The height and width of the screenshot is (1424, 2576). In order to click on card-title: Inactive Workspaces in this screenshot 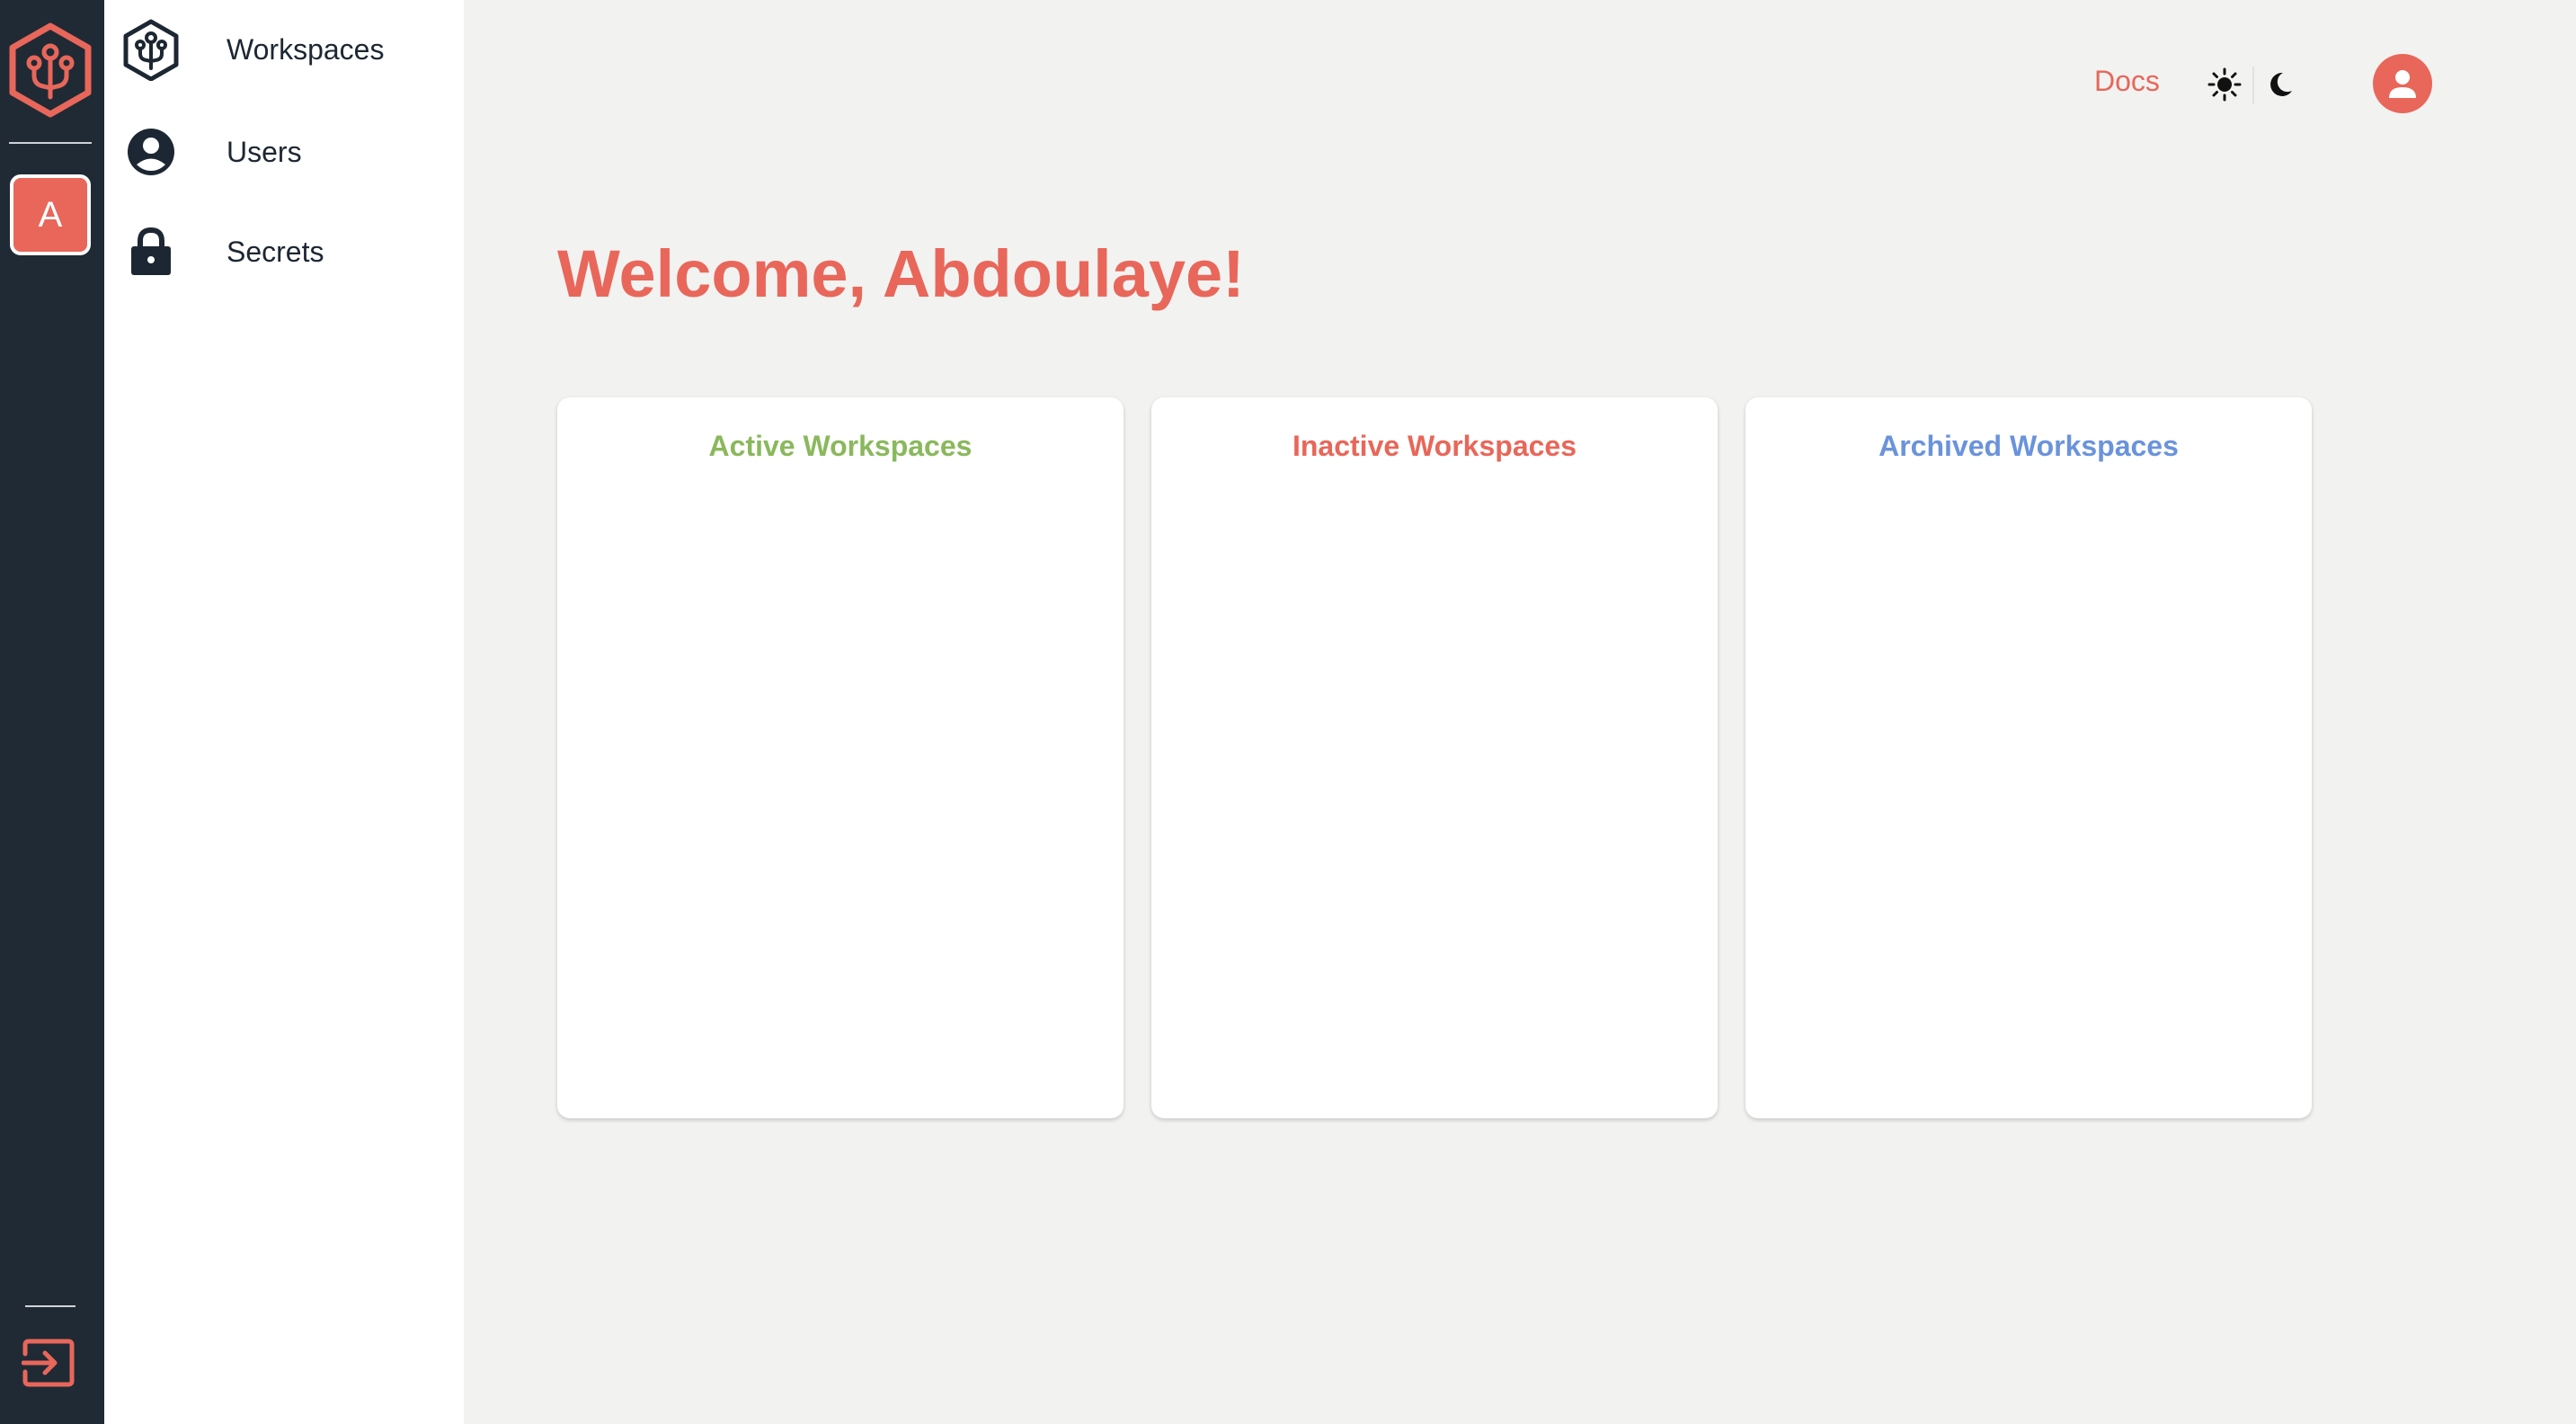, I will do `click(1434, 446)`.